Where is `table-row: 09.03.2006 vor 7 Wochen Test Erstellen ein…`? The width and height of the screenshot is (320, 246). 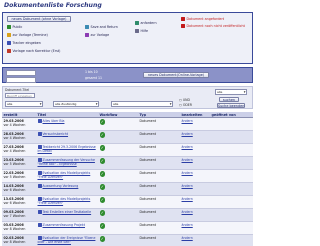
table-row: 09.03.2006 vor 7 Wochen Test Erstellen ein… is located at coordinates (127, 215).